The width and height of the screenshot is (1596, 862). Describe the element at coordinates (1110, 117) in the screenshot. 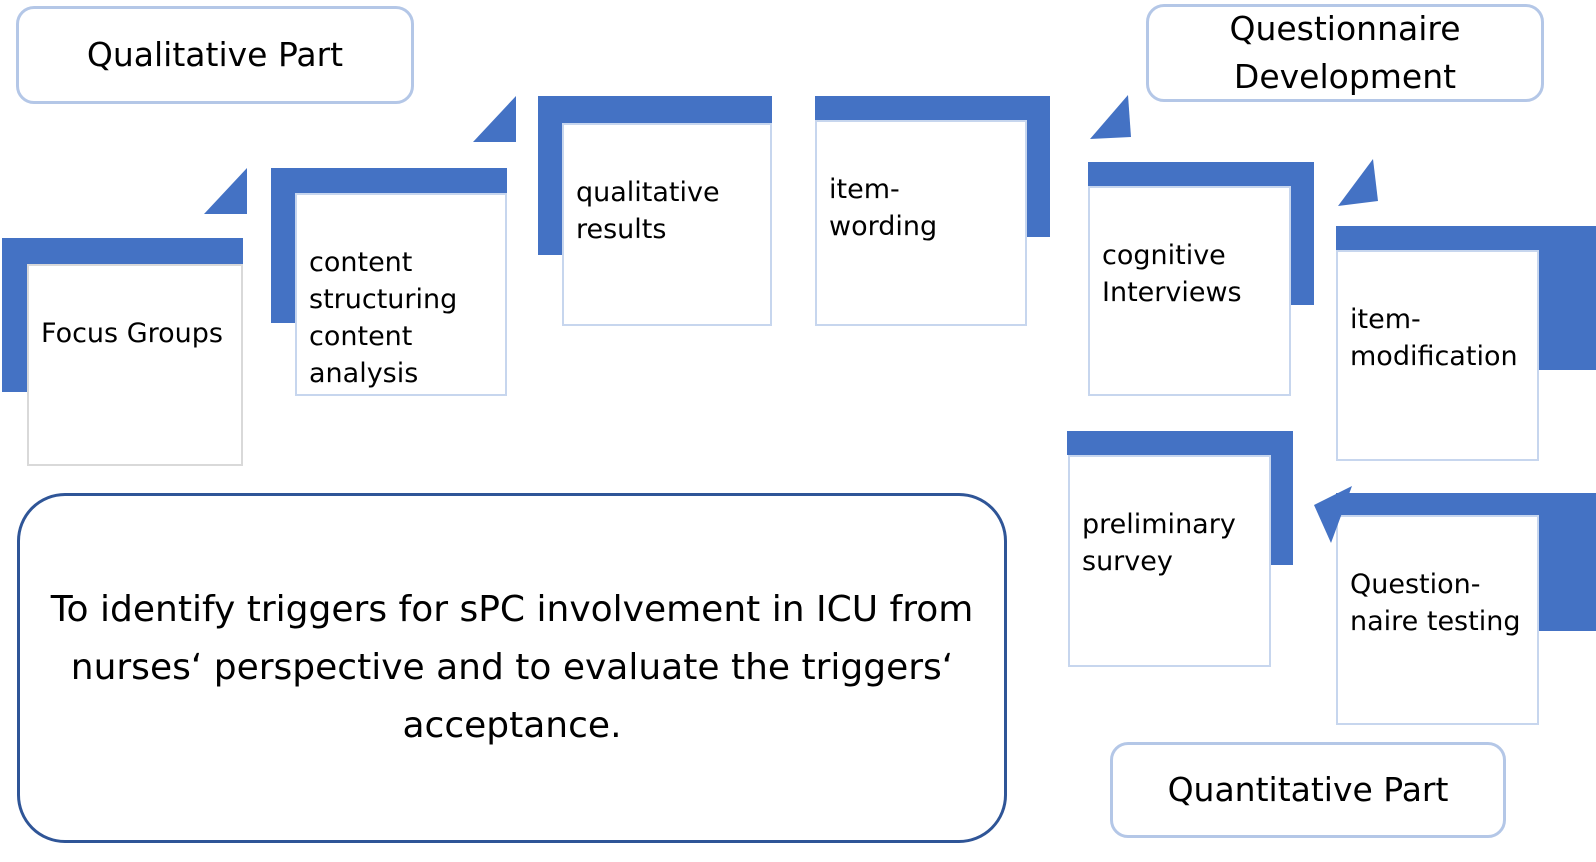

I see `arrow-wording-to-interviews-icon` at that location.